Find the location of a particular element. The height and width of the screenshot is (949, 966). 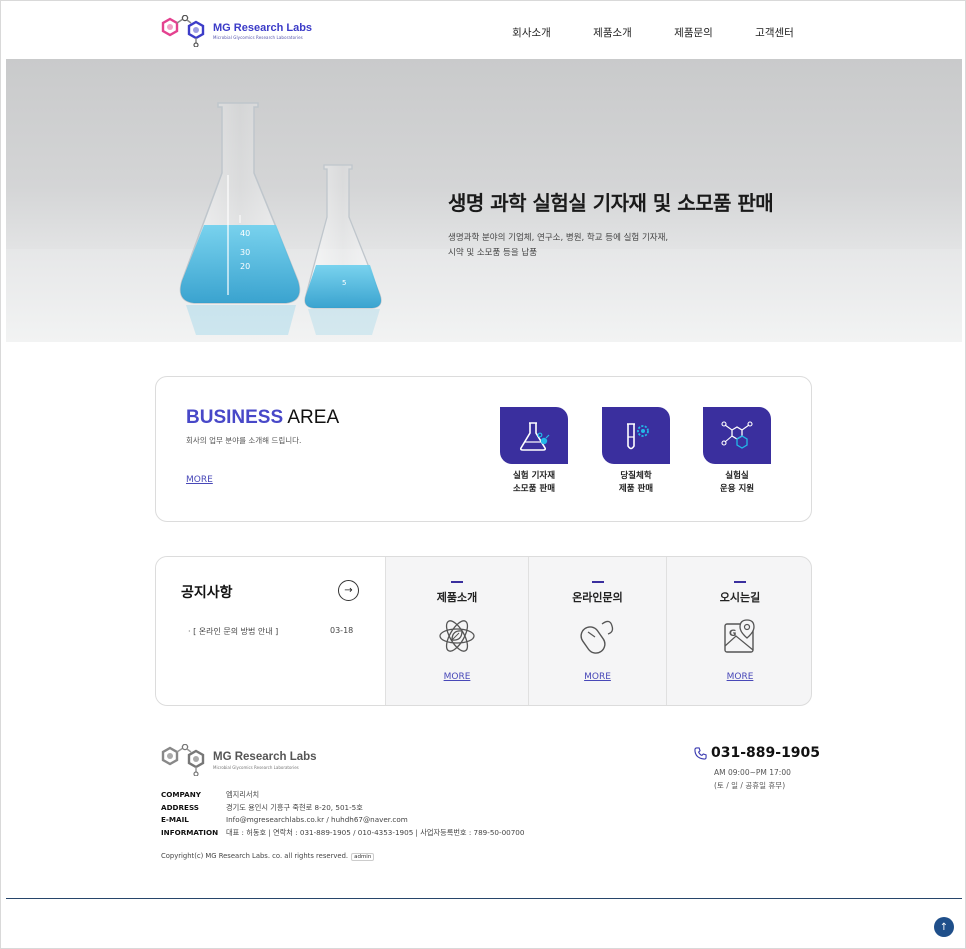

footer-key: INFORMATION is located at coordinates (190, 832).